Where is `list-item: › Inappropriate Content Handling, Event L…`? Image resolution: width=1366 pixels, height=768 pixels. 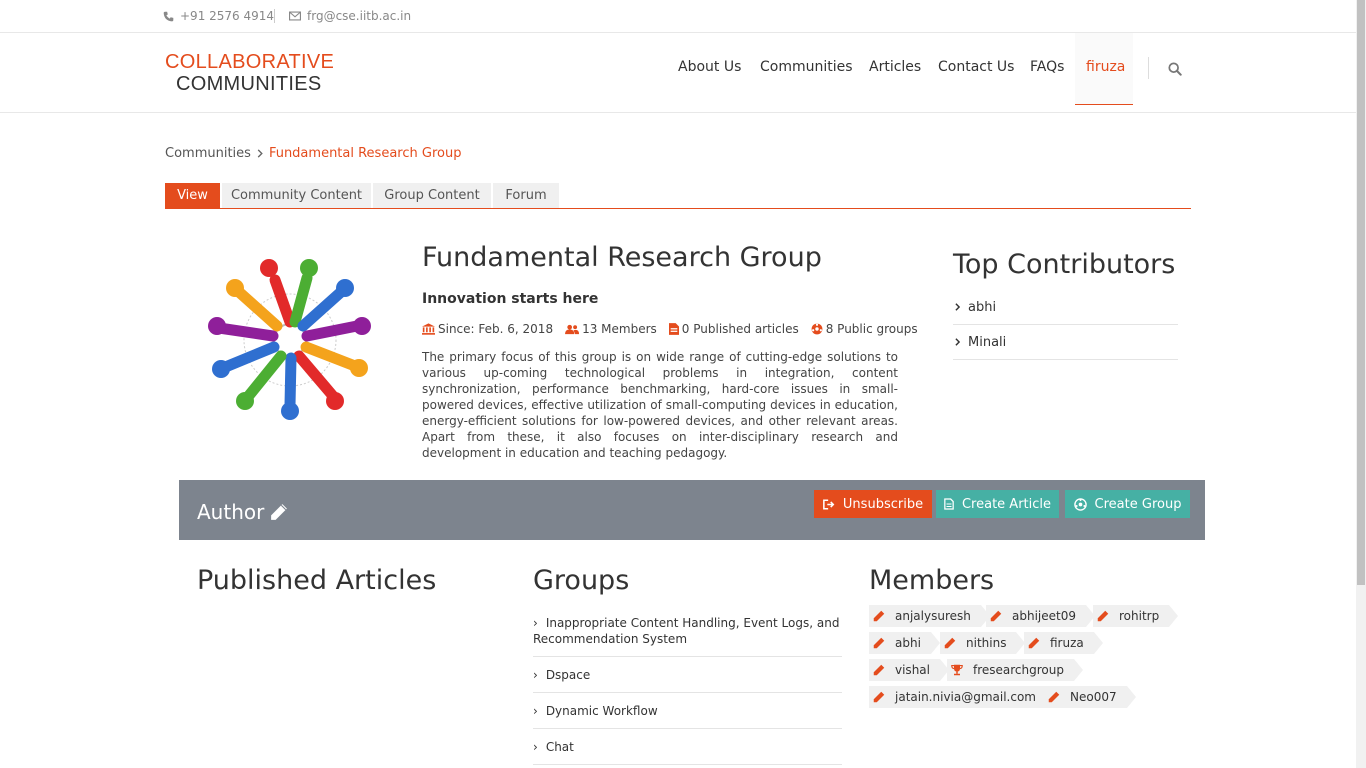 list-item: › Inappropriate Content Handling, Event L… is located at coordinates (687, 631).